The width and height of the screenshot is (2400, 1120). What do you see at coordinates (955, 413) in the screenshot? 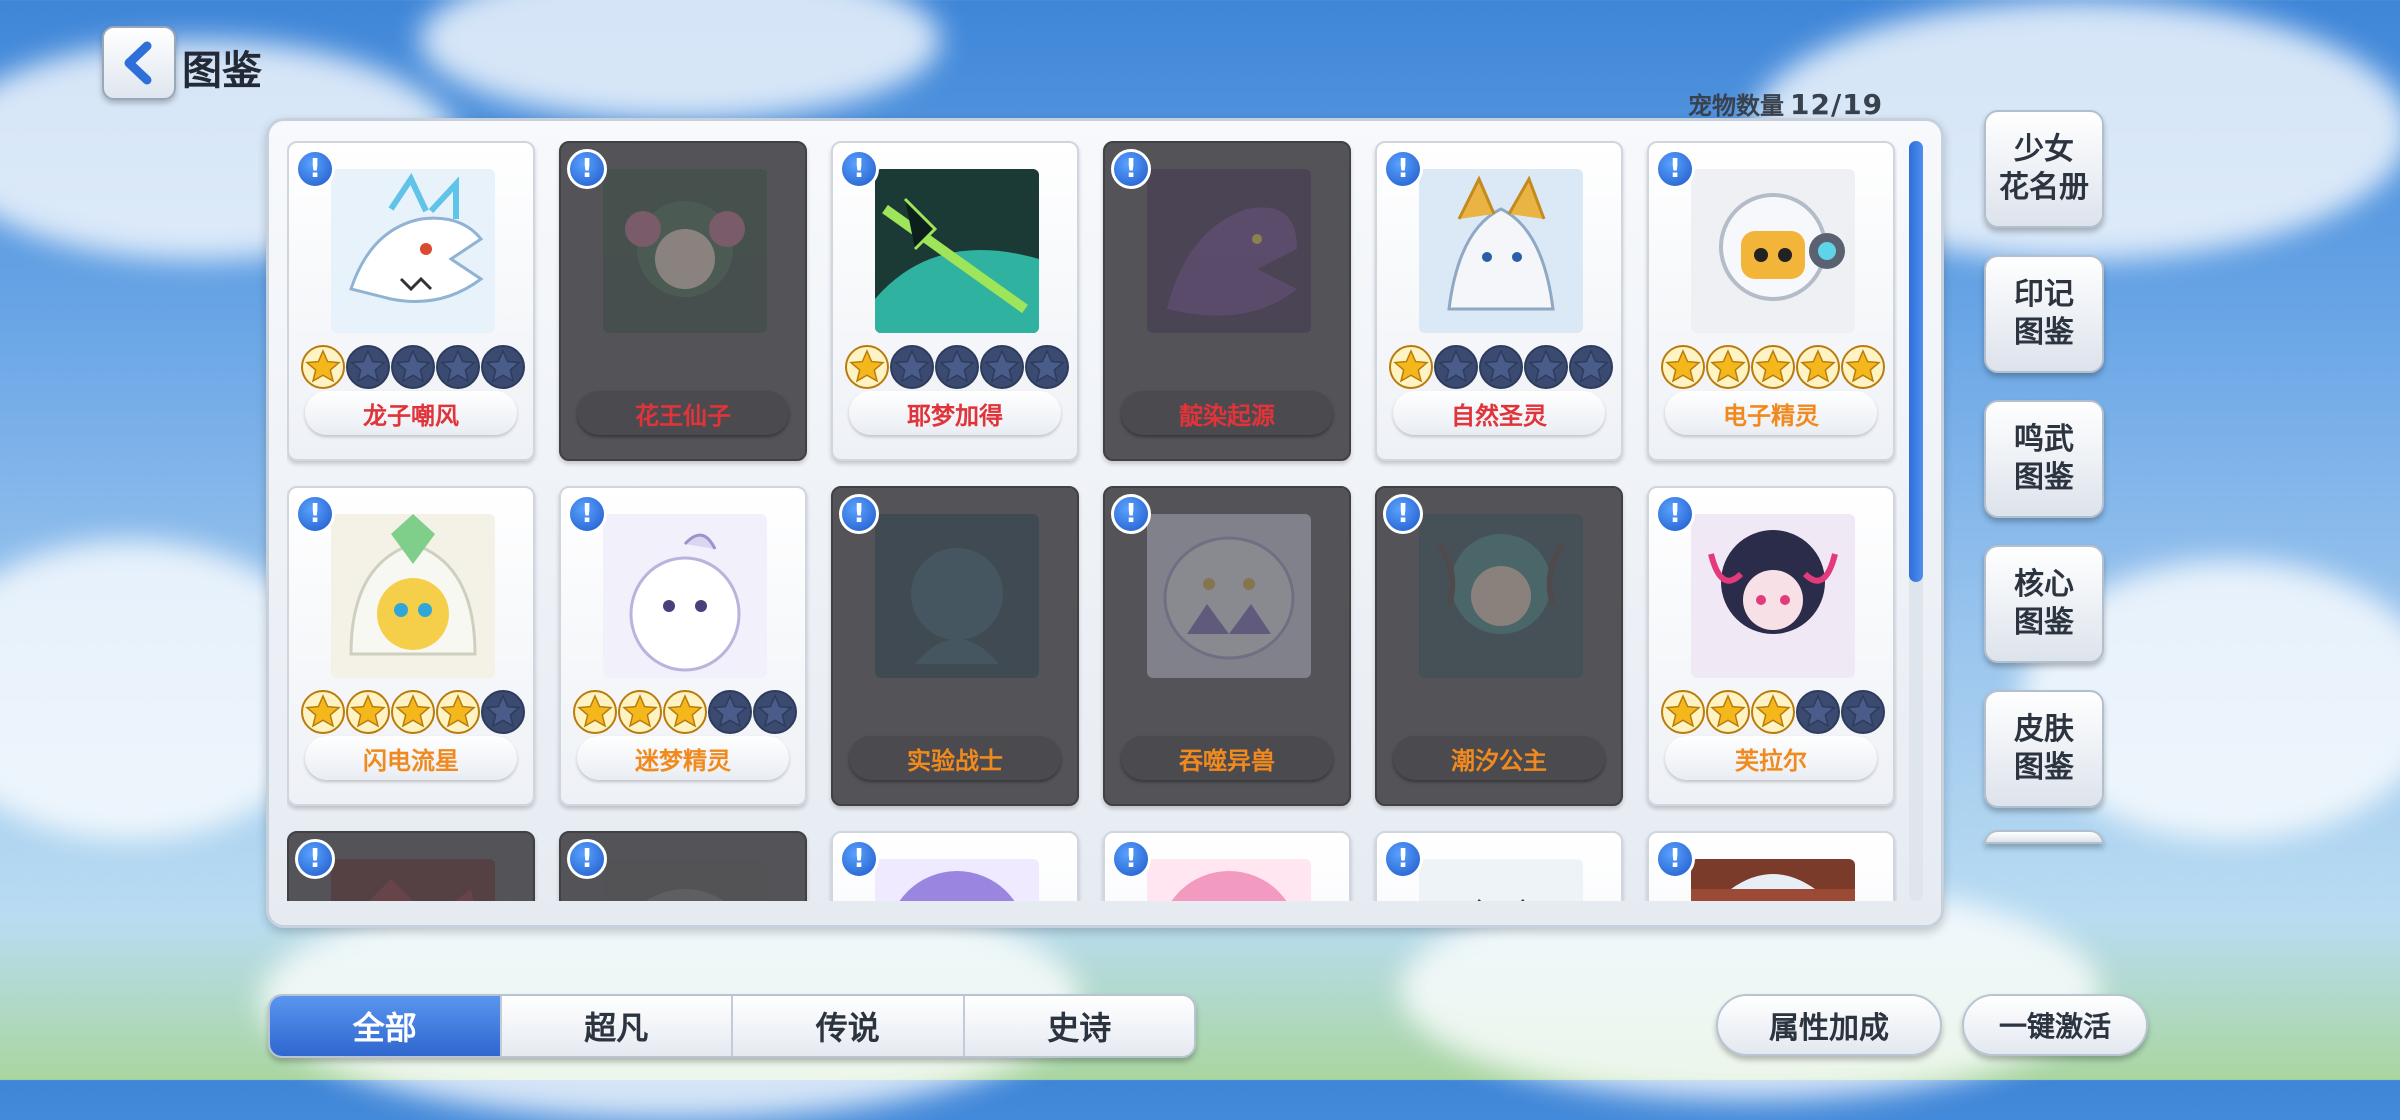
I see `pet-name: 耶梦加得` at bounding box center [955, 413].